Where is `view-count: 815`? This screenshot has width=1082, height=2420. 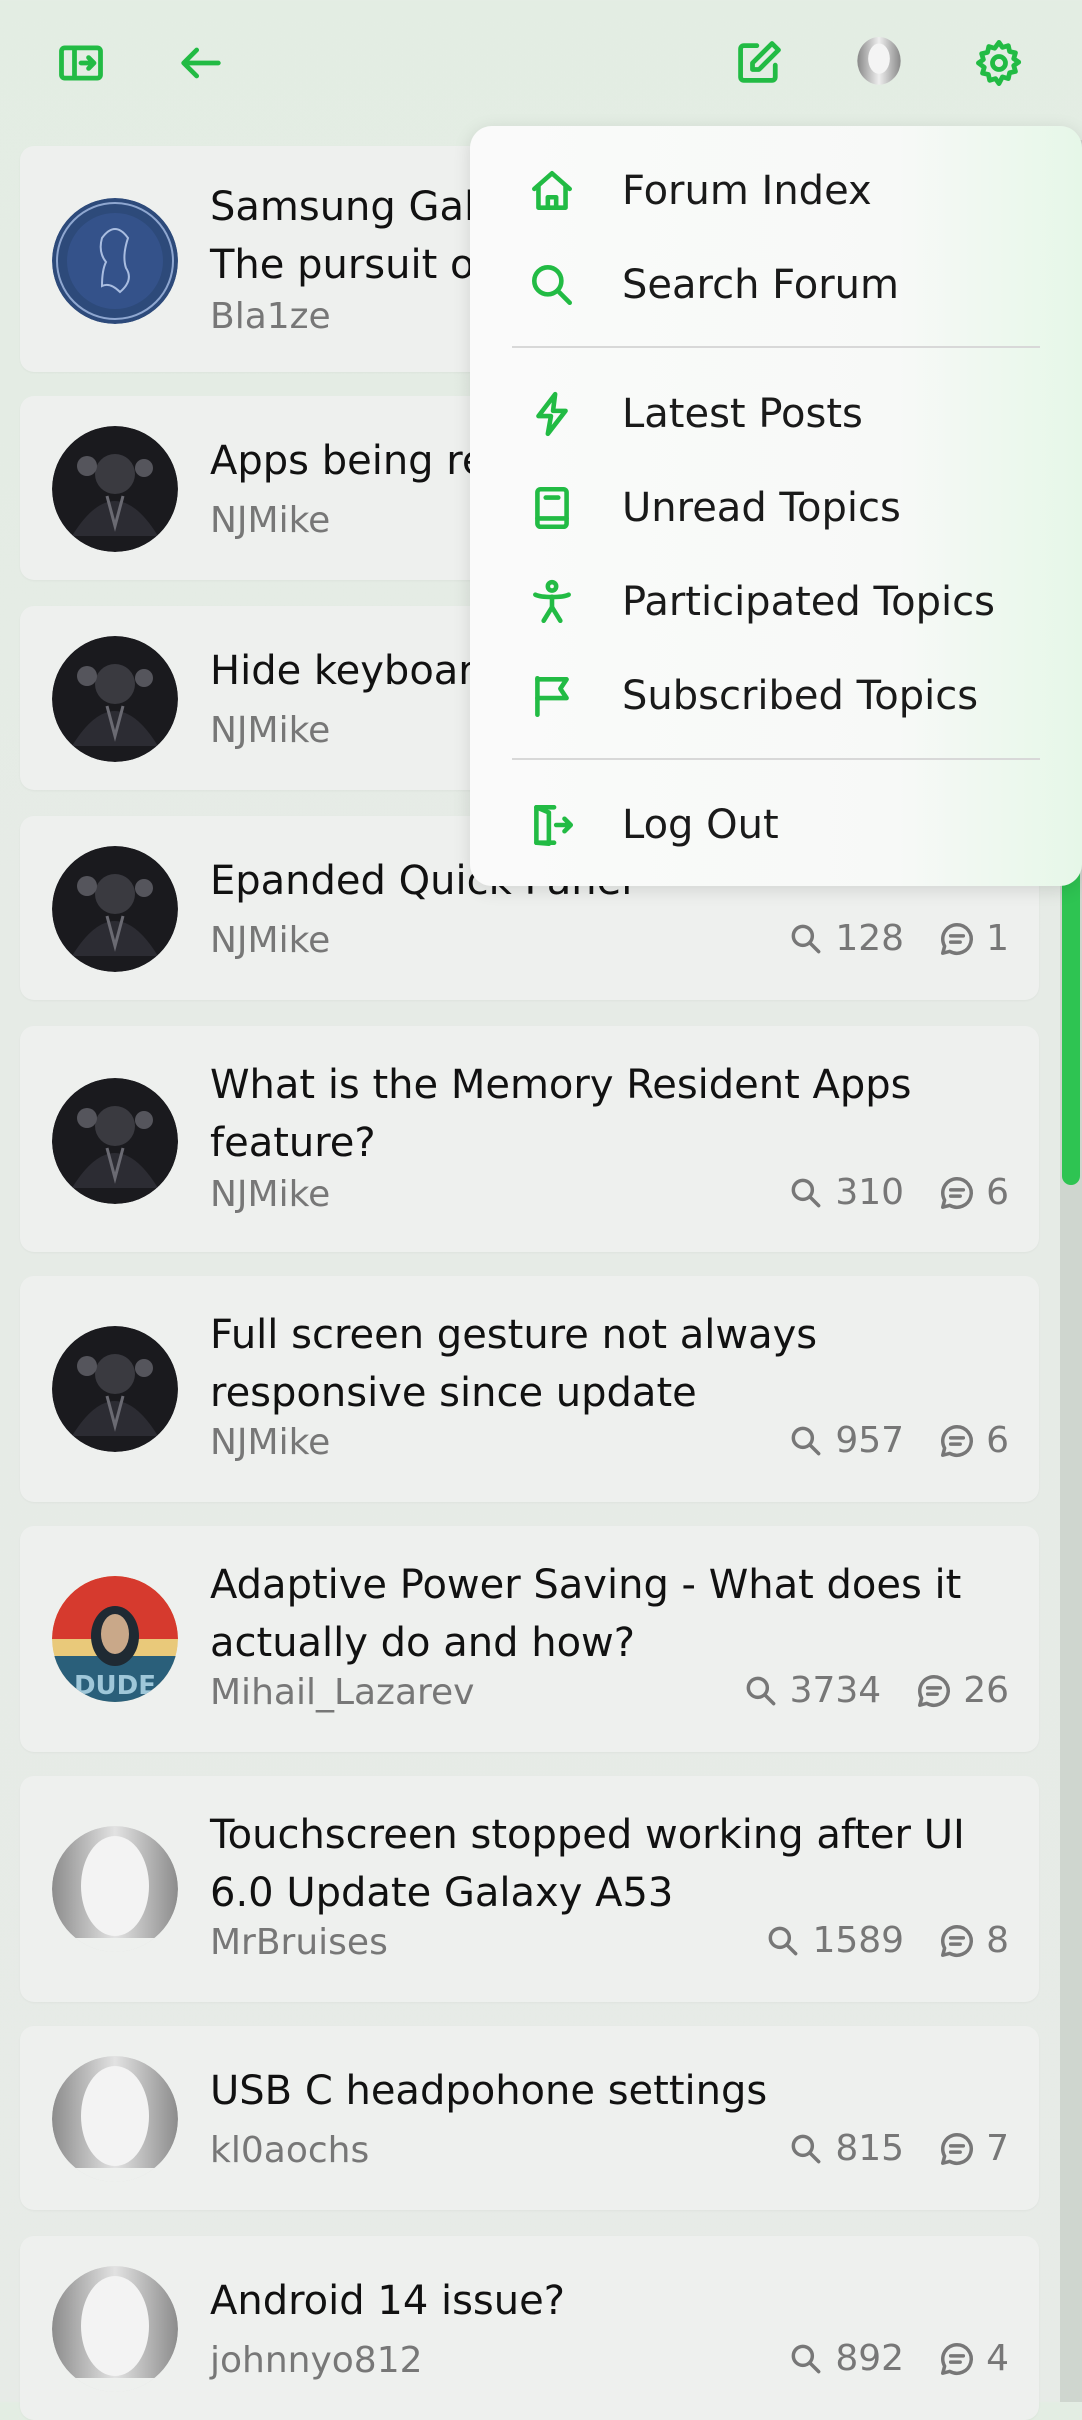 view-count: 815 is located at coordinates (870, 2148).